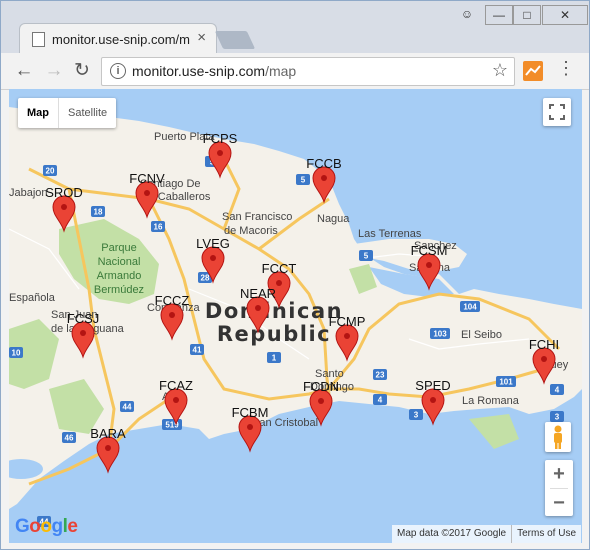 The image size is (590, 550). Describe the element at coordinates (201, 37) in the screenshot. I see `close-tab-icon: ×` at that location.